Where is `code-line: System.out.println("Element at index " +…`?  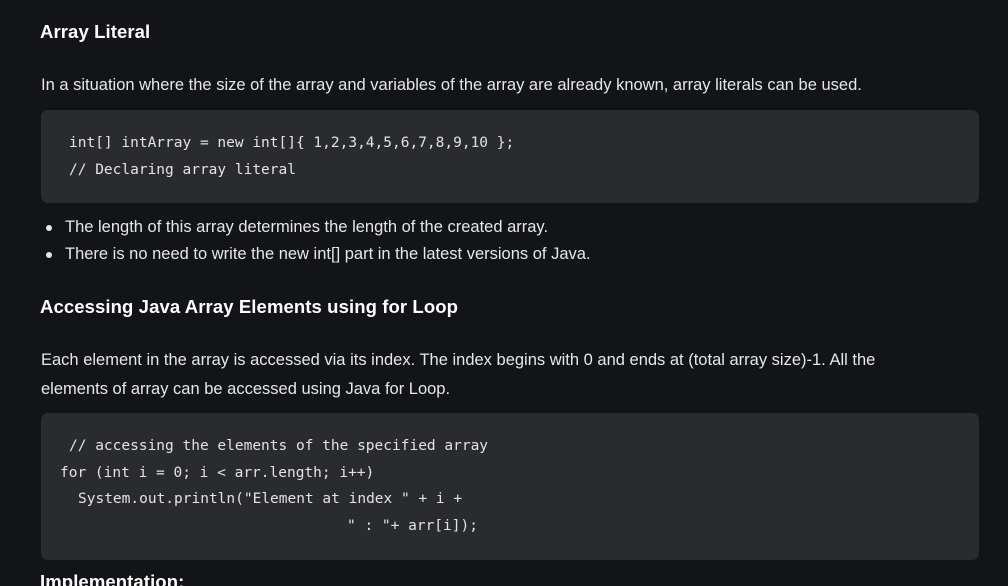
code-line: System.out.println("Element at index " +… is located at coordinates (270, 499).